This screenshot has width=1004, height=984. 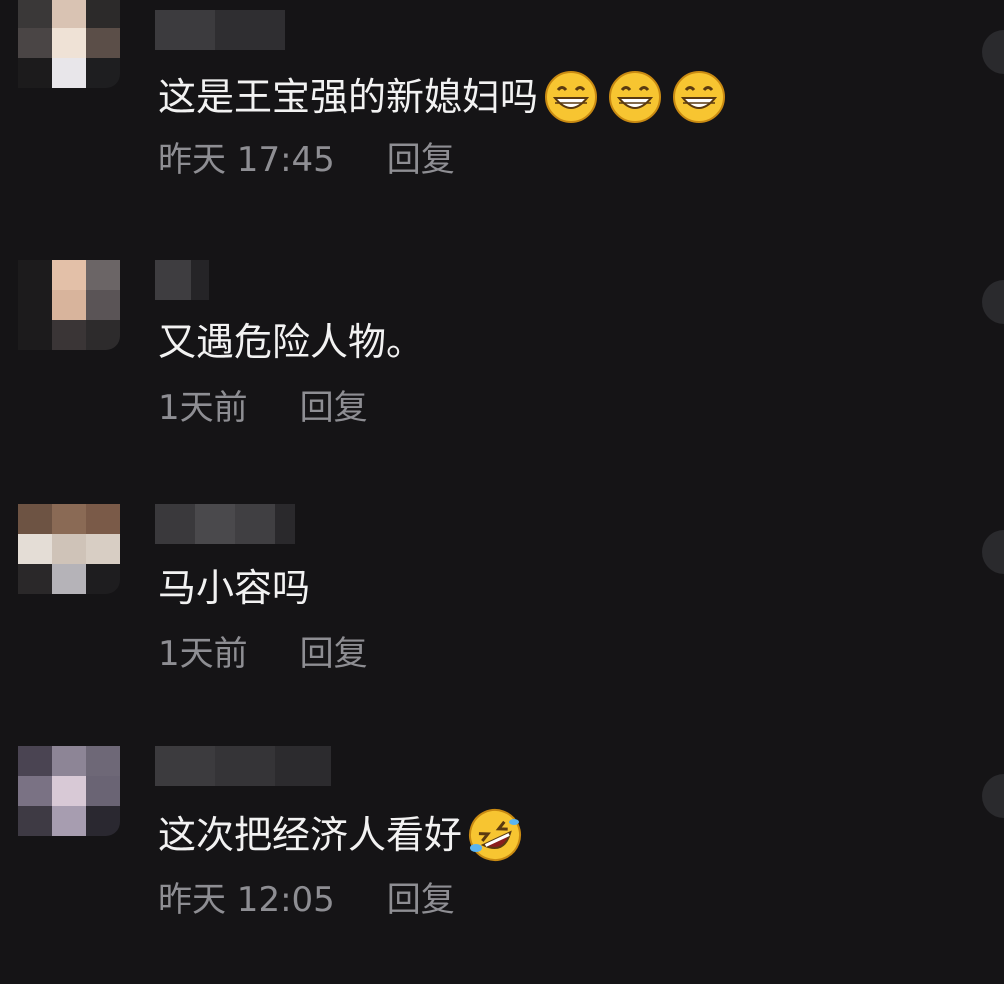 I want to click on comment-text-content: 这是王宝强的新媳妇吗, so click(x=348, y=97).